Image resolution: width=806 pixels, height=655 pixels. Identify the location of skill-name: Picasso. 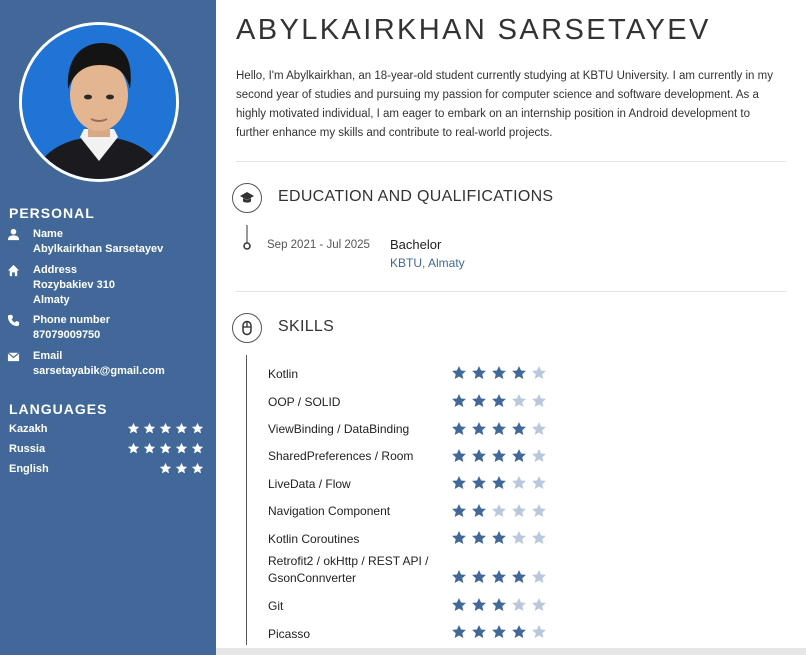
(289, 634).